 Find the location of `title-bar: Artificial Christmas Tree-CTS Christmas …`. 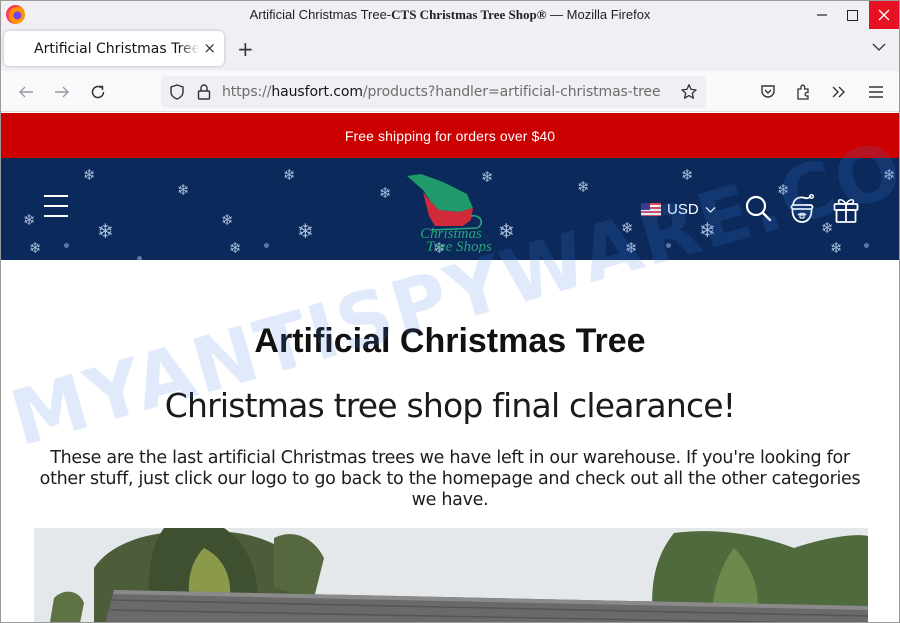

title-bar: Artificial Christmas Tree-CTS Christmas … is located at coordinates (450, 15).